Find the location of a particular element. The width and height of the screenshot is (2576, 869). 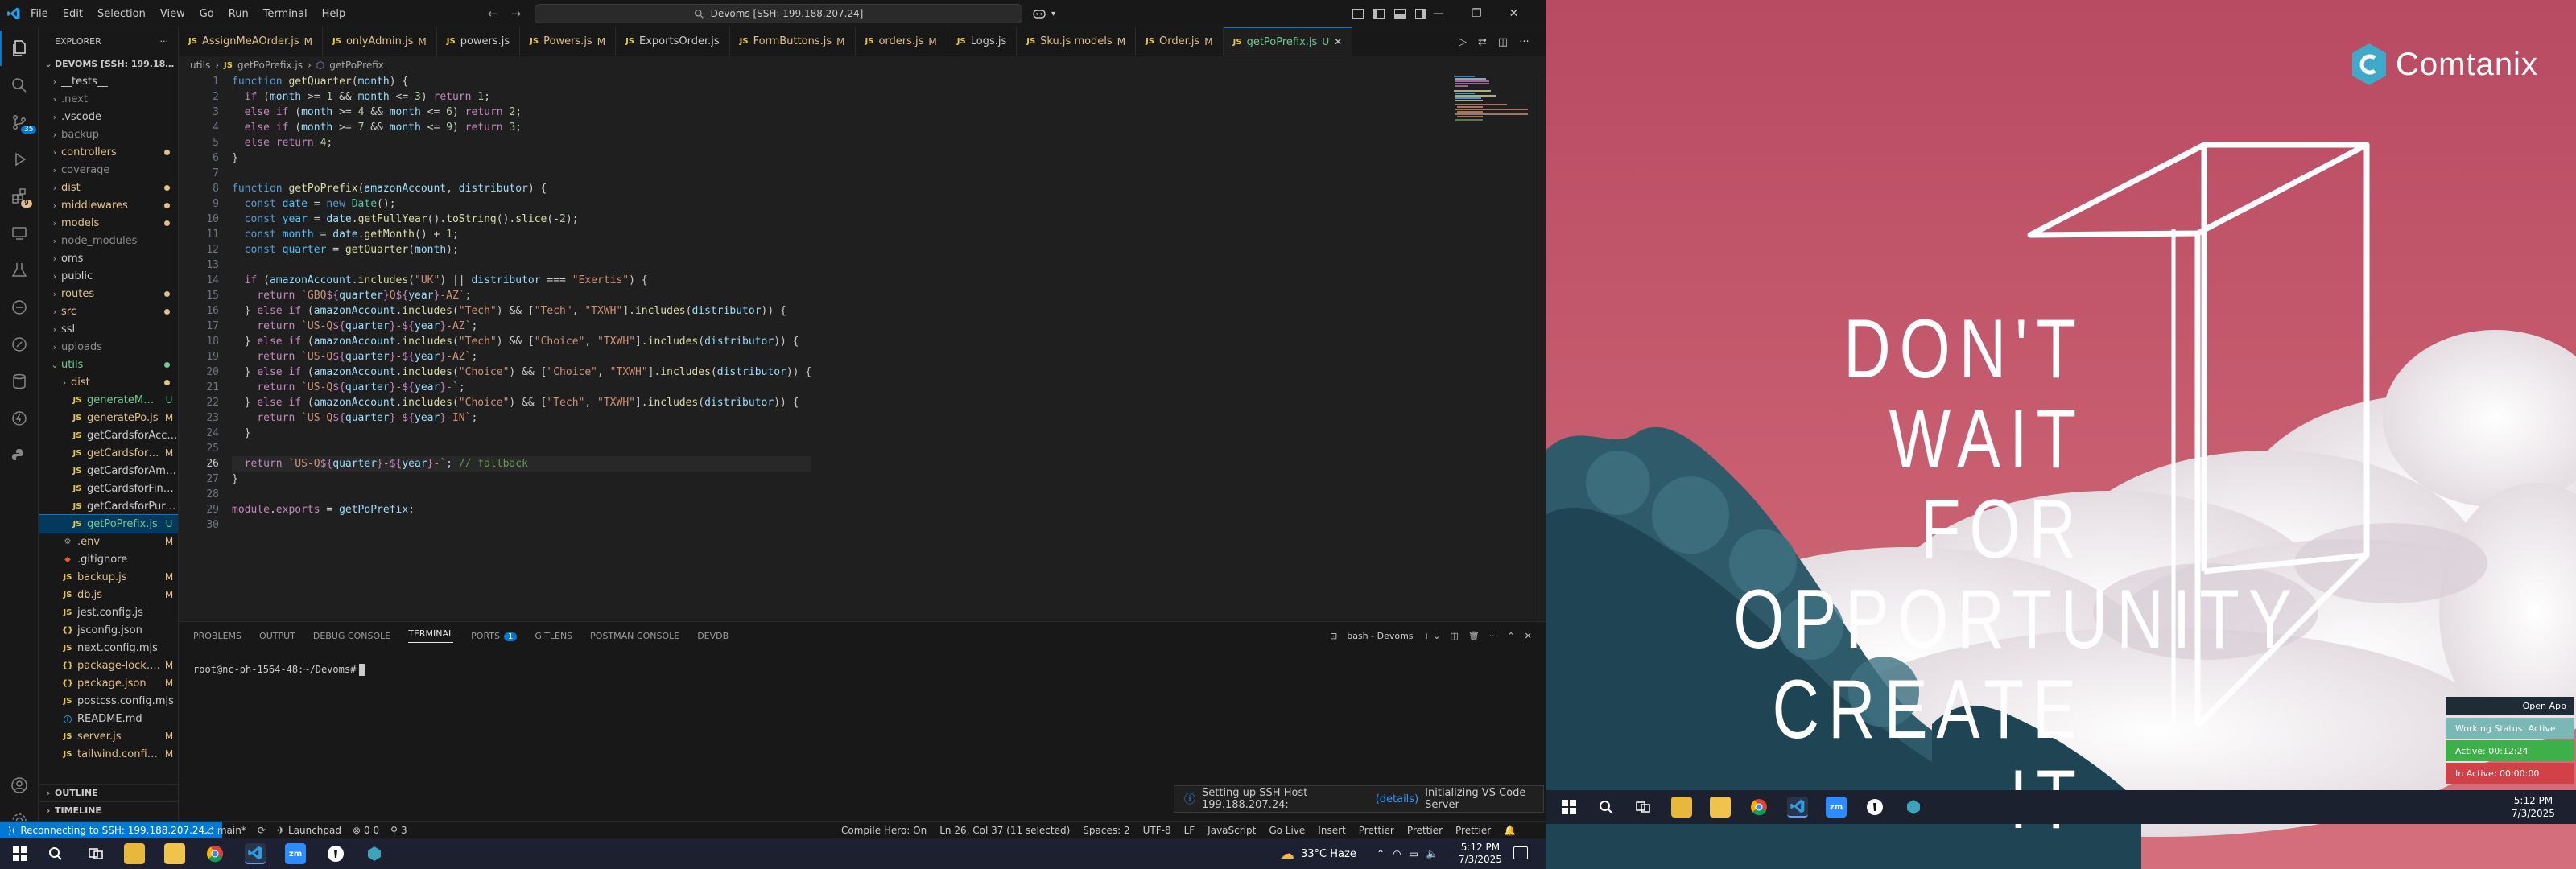

folder-item: › dist is located at coordinates (108, 382).